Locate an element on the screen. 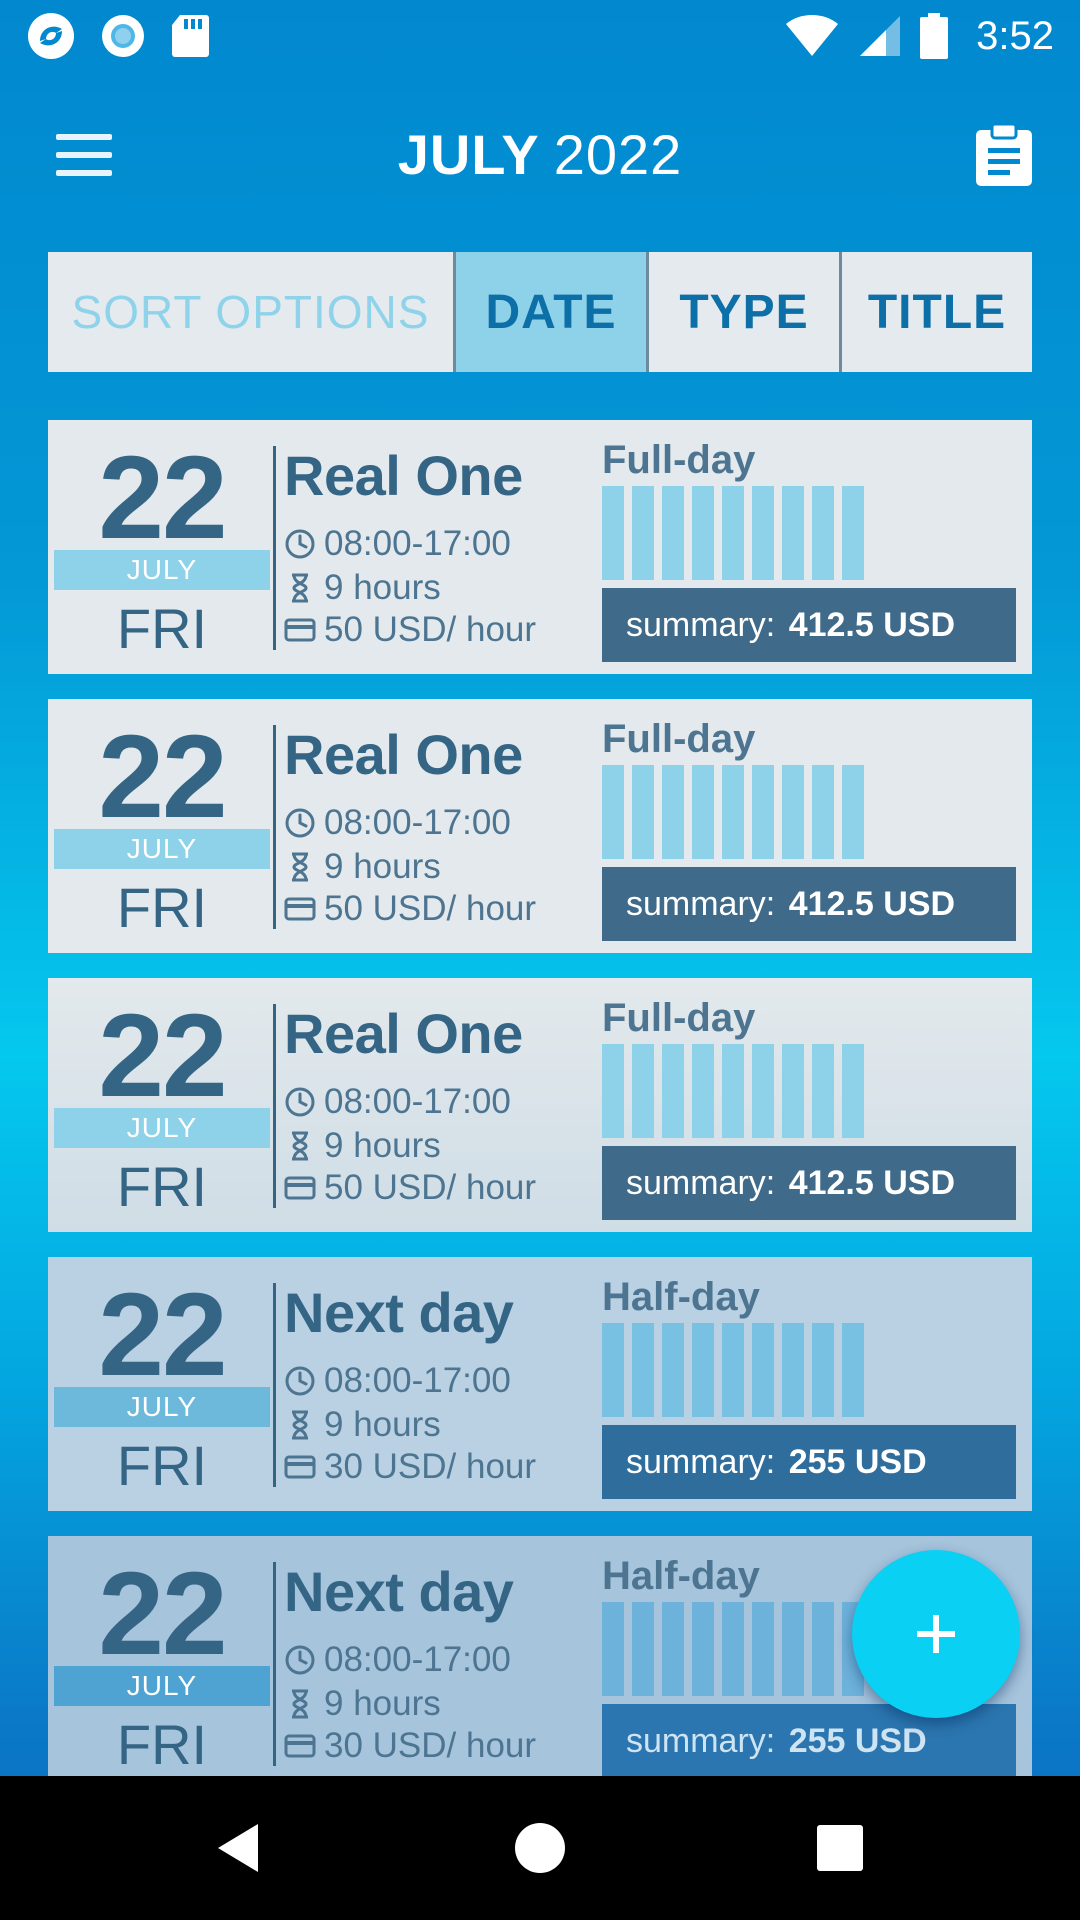 The height and width of the screenshot is (1920, 1080). entry-rate-row: 30 USD/ hour is located at coordinates (410, 1467).